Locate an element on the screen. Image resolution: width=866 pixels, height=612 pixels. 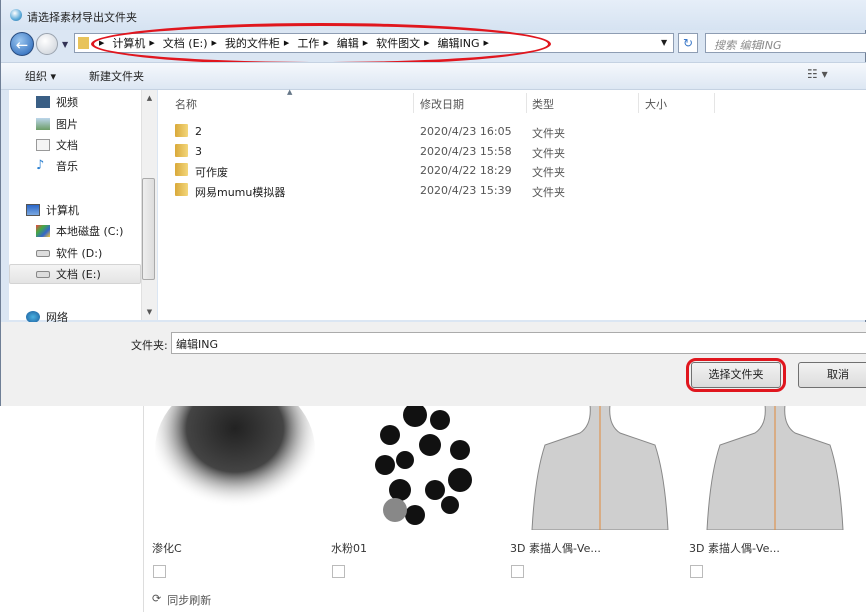
column-header-type: 类型 is located at coordinates (543, 104).